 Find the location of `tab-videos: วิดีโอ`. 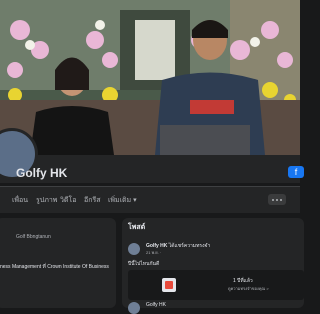

tab-videos: วิดีโอ is located at coordinates (68, 200).